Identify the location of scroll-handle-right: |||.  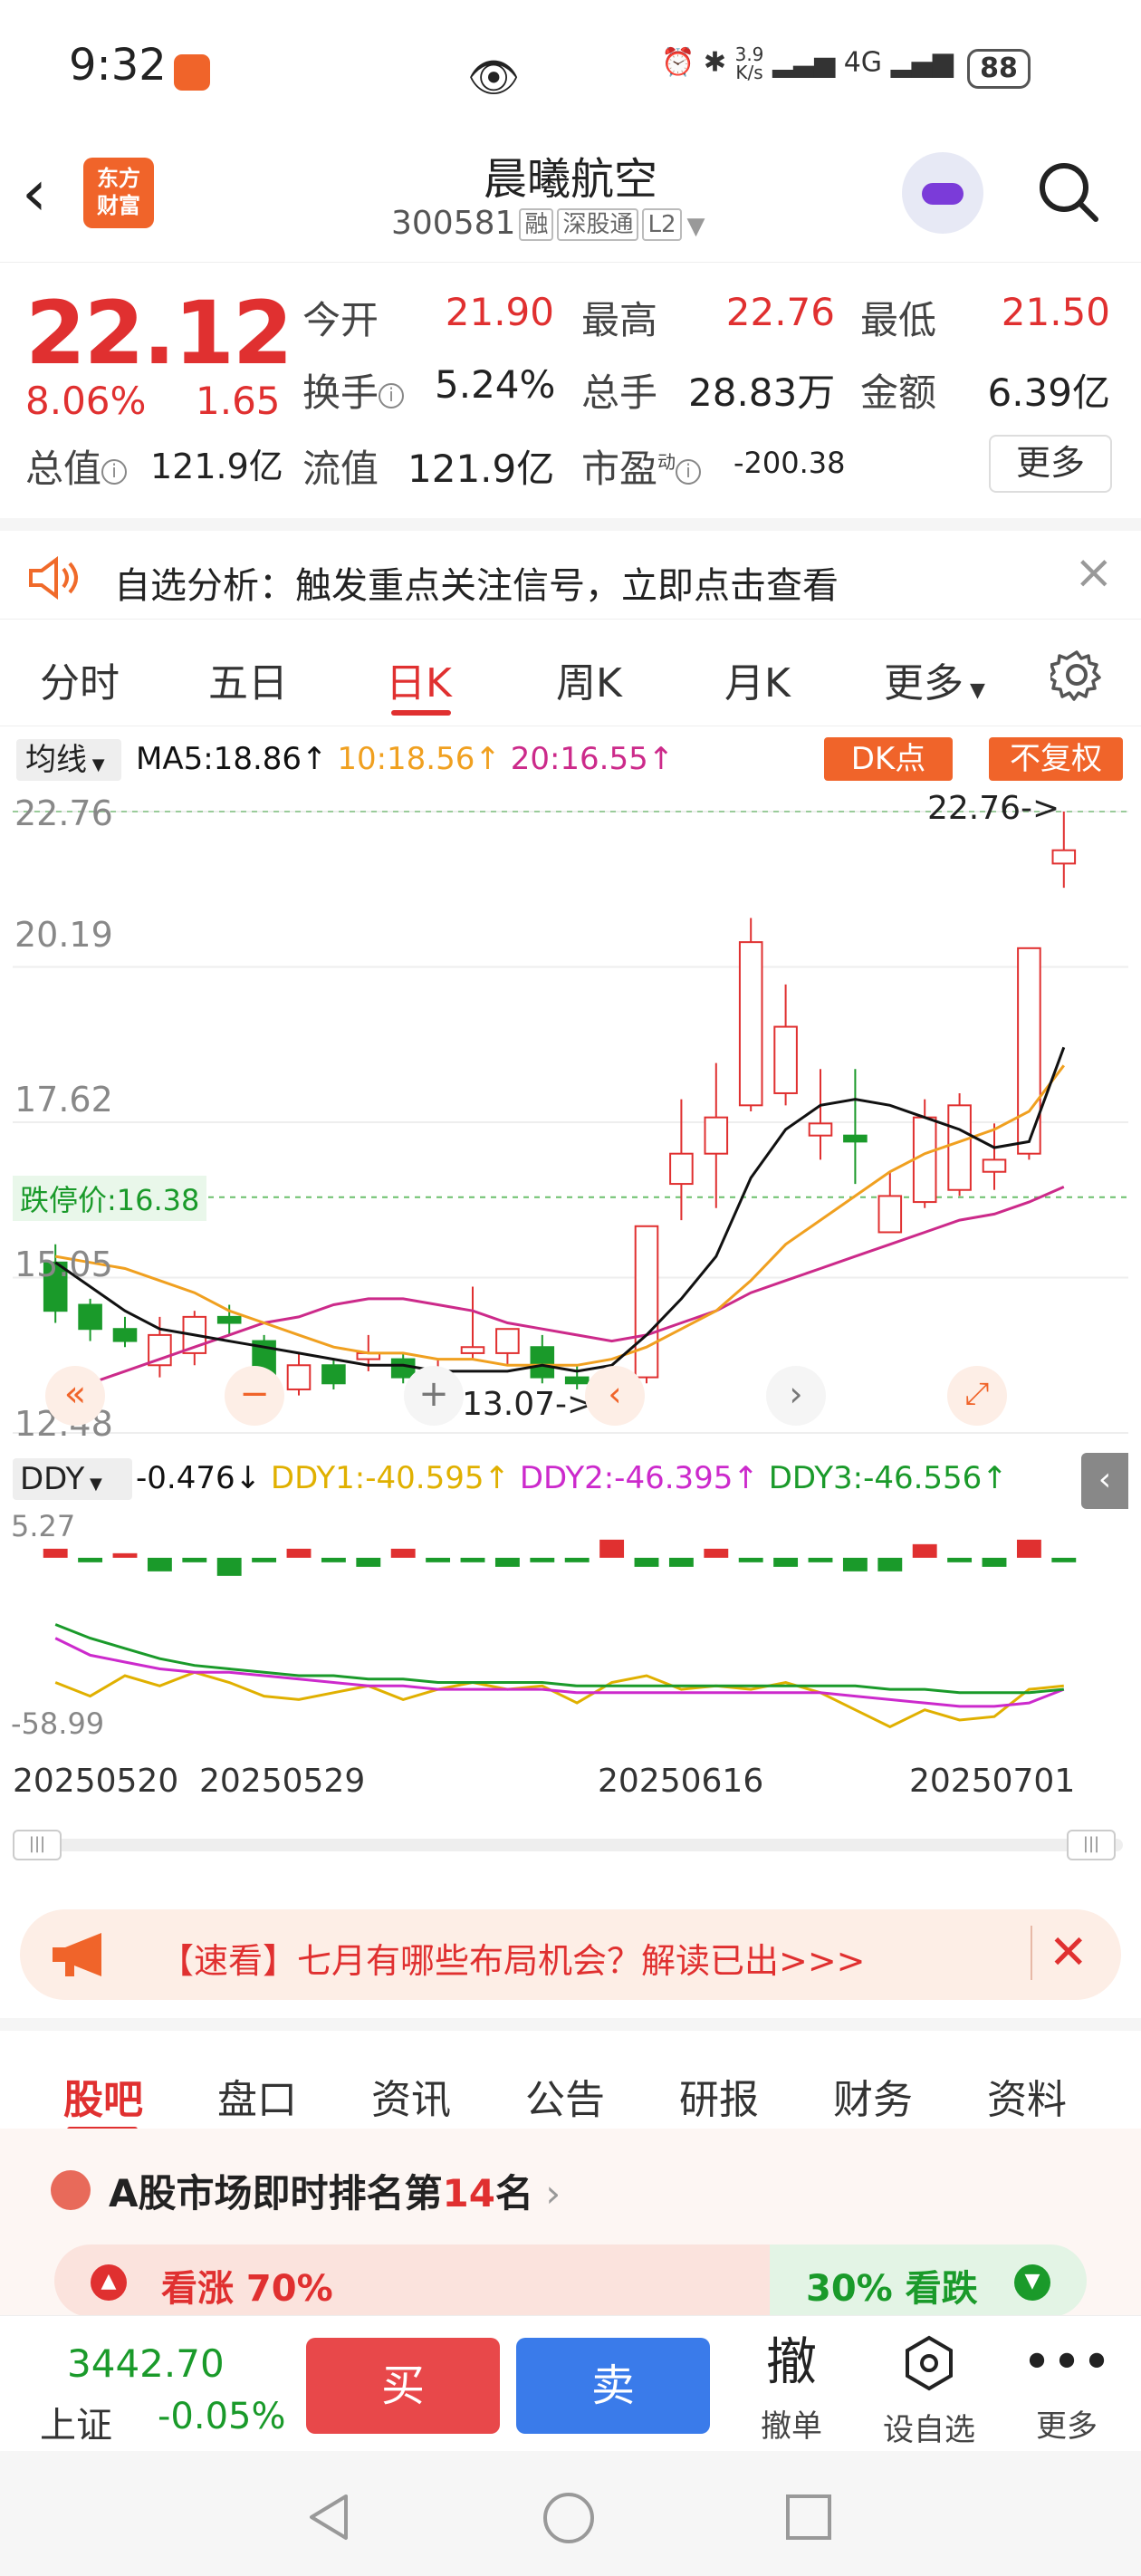
(1091, 1845).